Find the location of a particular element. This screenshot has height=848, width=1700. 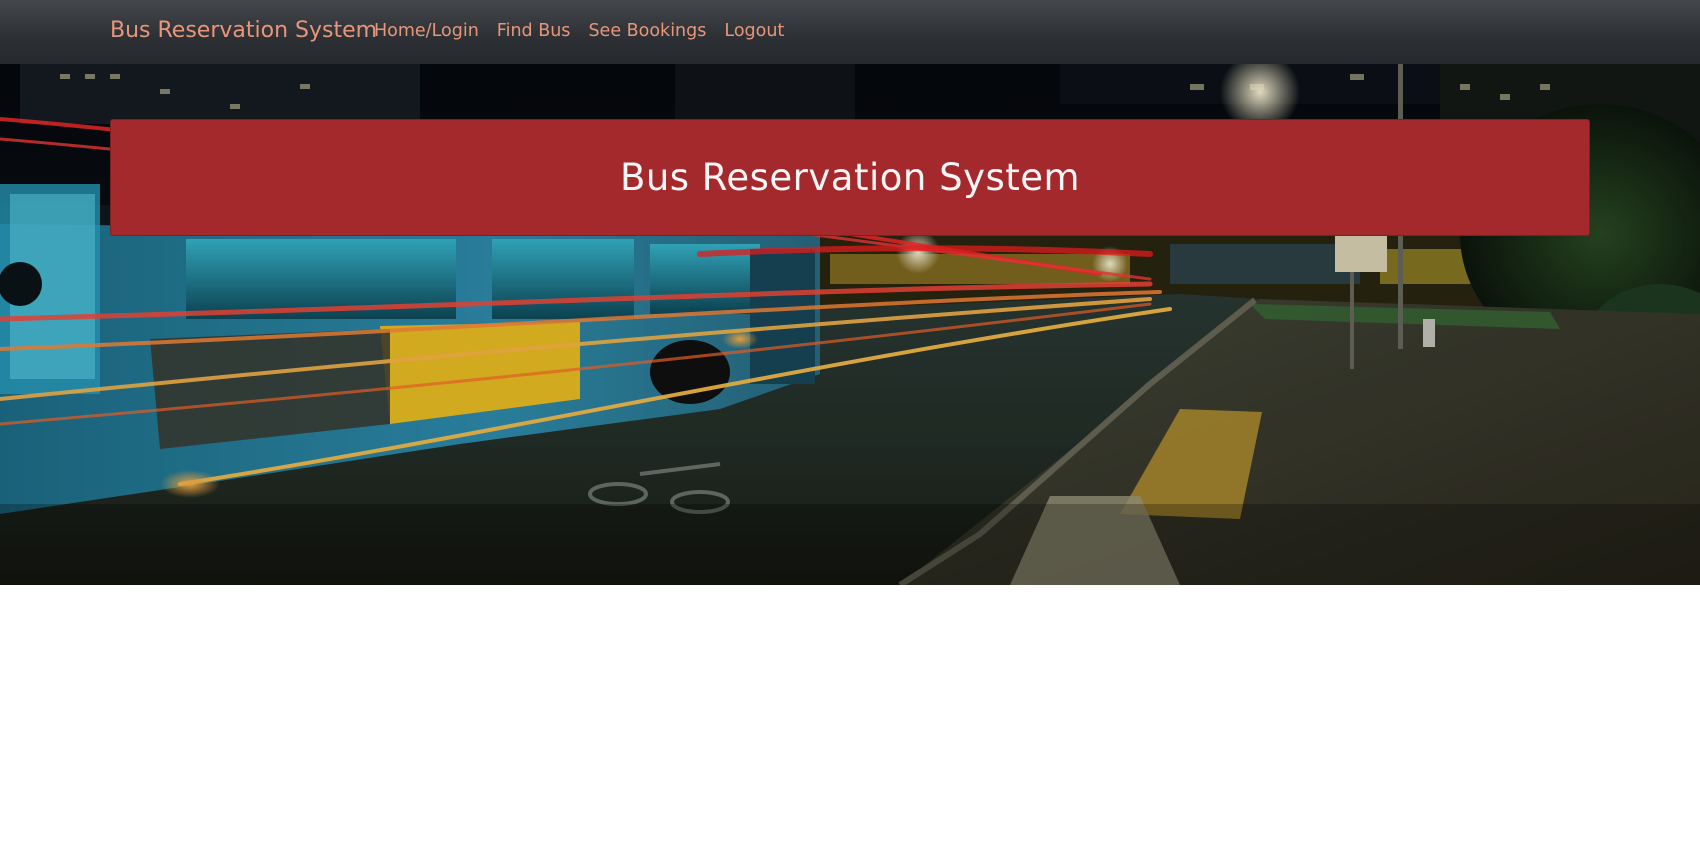

hero-title-banner: Bus Reservation System is located at coordinates (850, 177).